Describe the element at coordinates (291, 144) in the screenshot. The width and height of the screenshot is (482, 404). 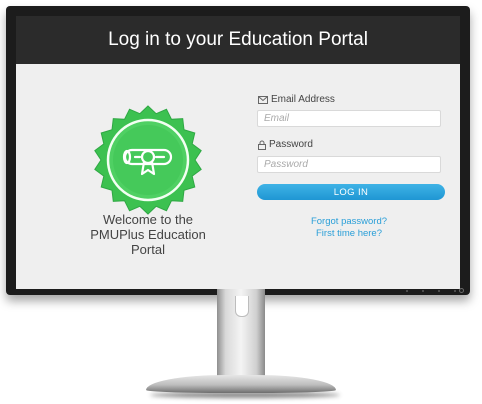
I see `password-label-text: Password` at that location.